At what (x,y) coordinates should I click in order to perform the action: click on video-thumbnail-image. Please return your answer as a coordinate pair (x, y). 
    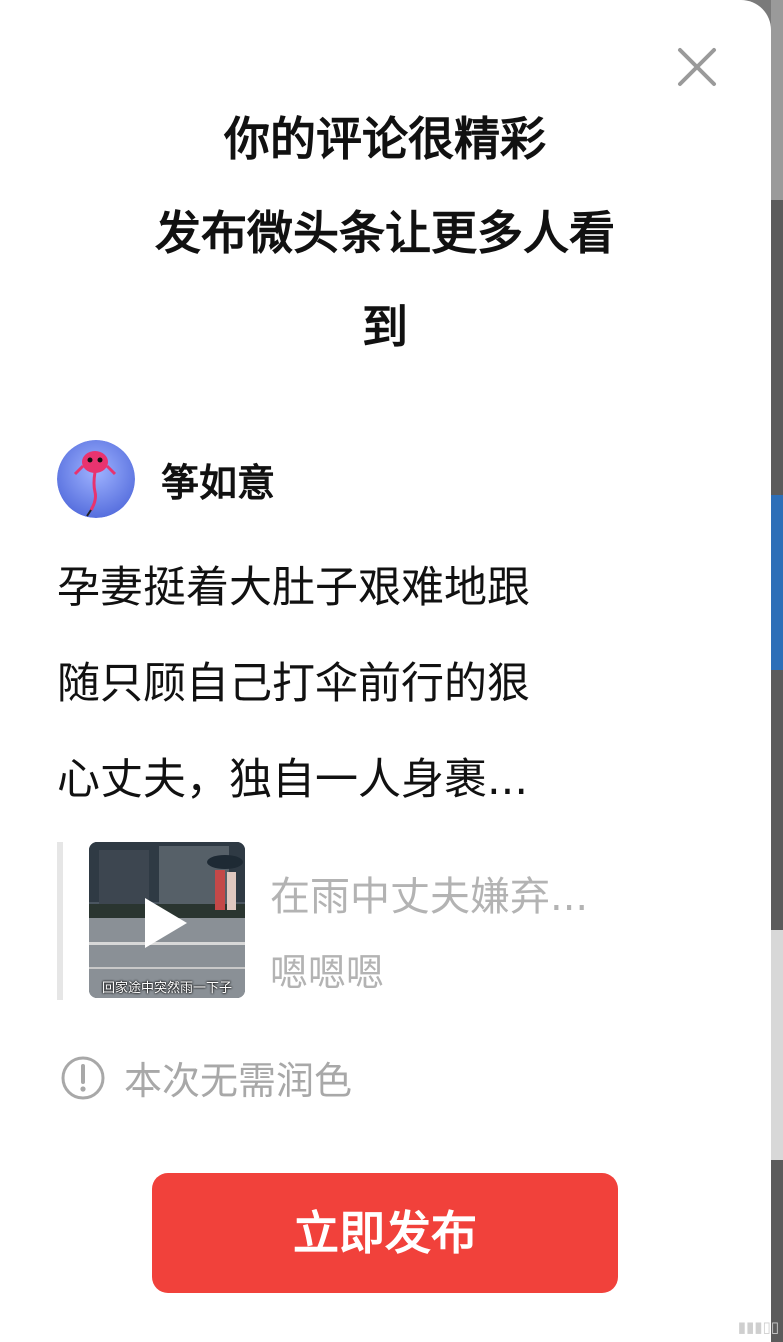
    Looking at the image, I should click on (167, 920).